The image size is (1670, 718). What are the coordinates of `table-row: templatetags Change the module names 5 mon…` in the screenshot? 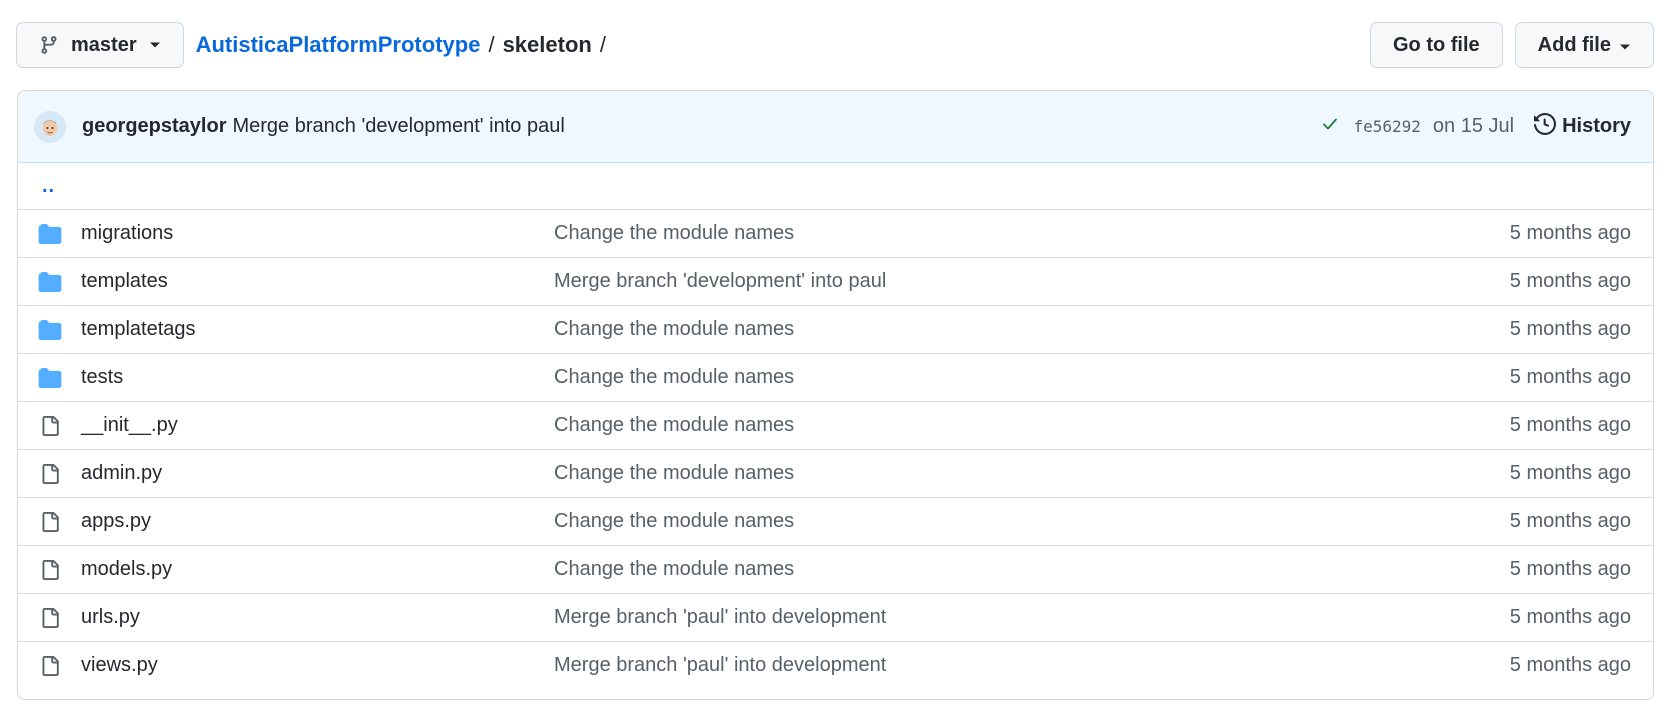 It's located at (835, 329).